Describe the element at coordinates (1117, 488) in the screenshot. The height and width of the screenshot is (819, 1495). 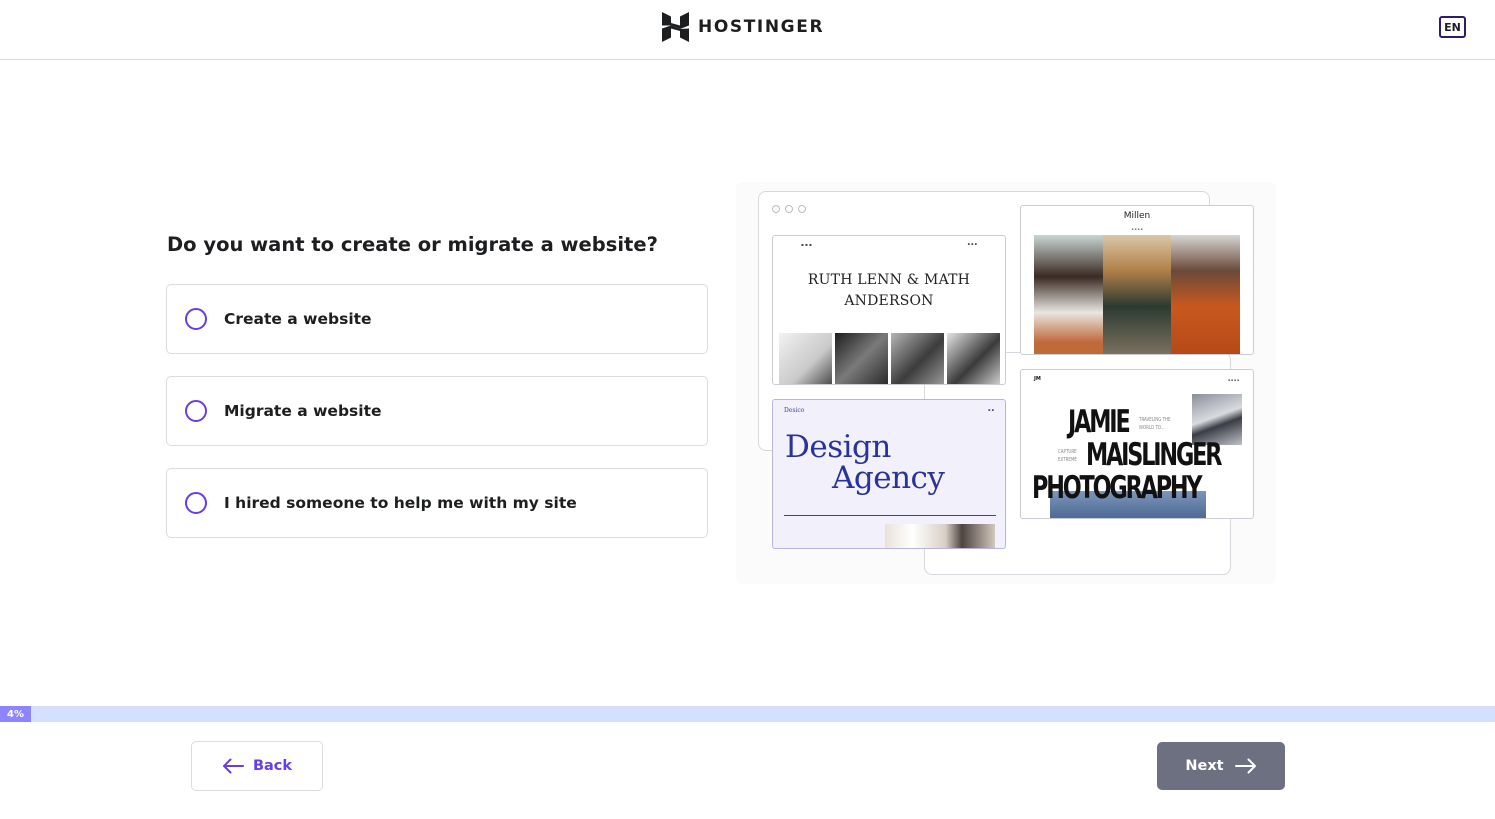
I see `template-title-line: PHOTOGRAPHY` at that location.